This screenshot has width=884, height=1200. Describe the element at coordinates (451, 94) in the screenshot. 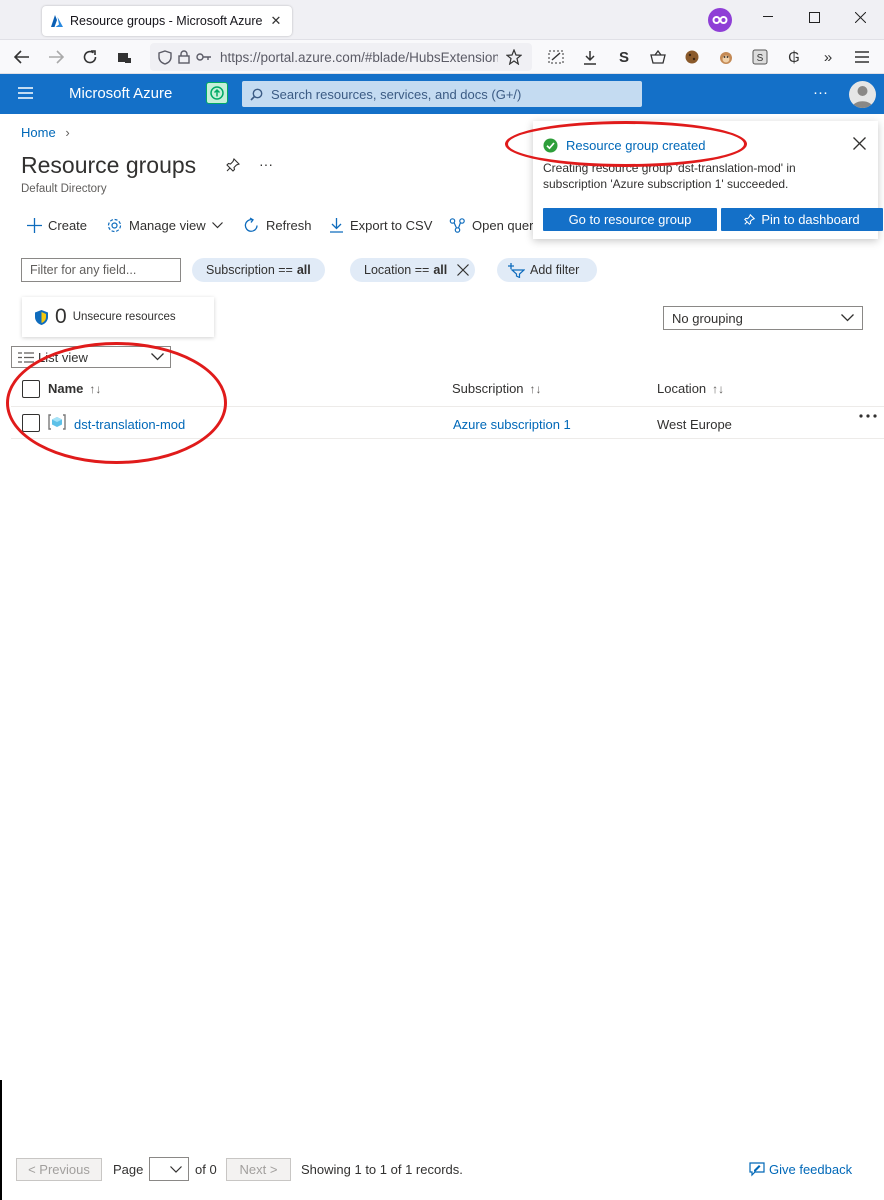

I see `global-search-input` at that location.